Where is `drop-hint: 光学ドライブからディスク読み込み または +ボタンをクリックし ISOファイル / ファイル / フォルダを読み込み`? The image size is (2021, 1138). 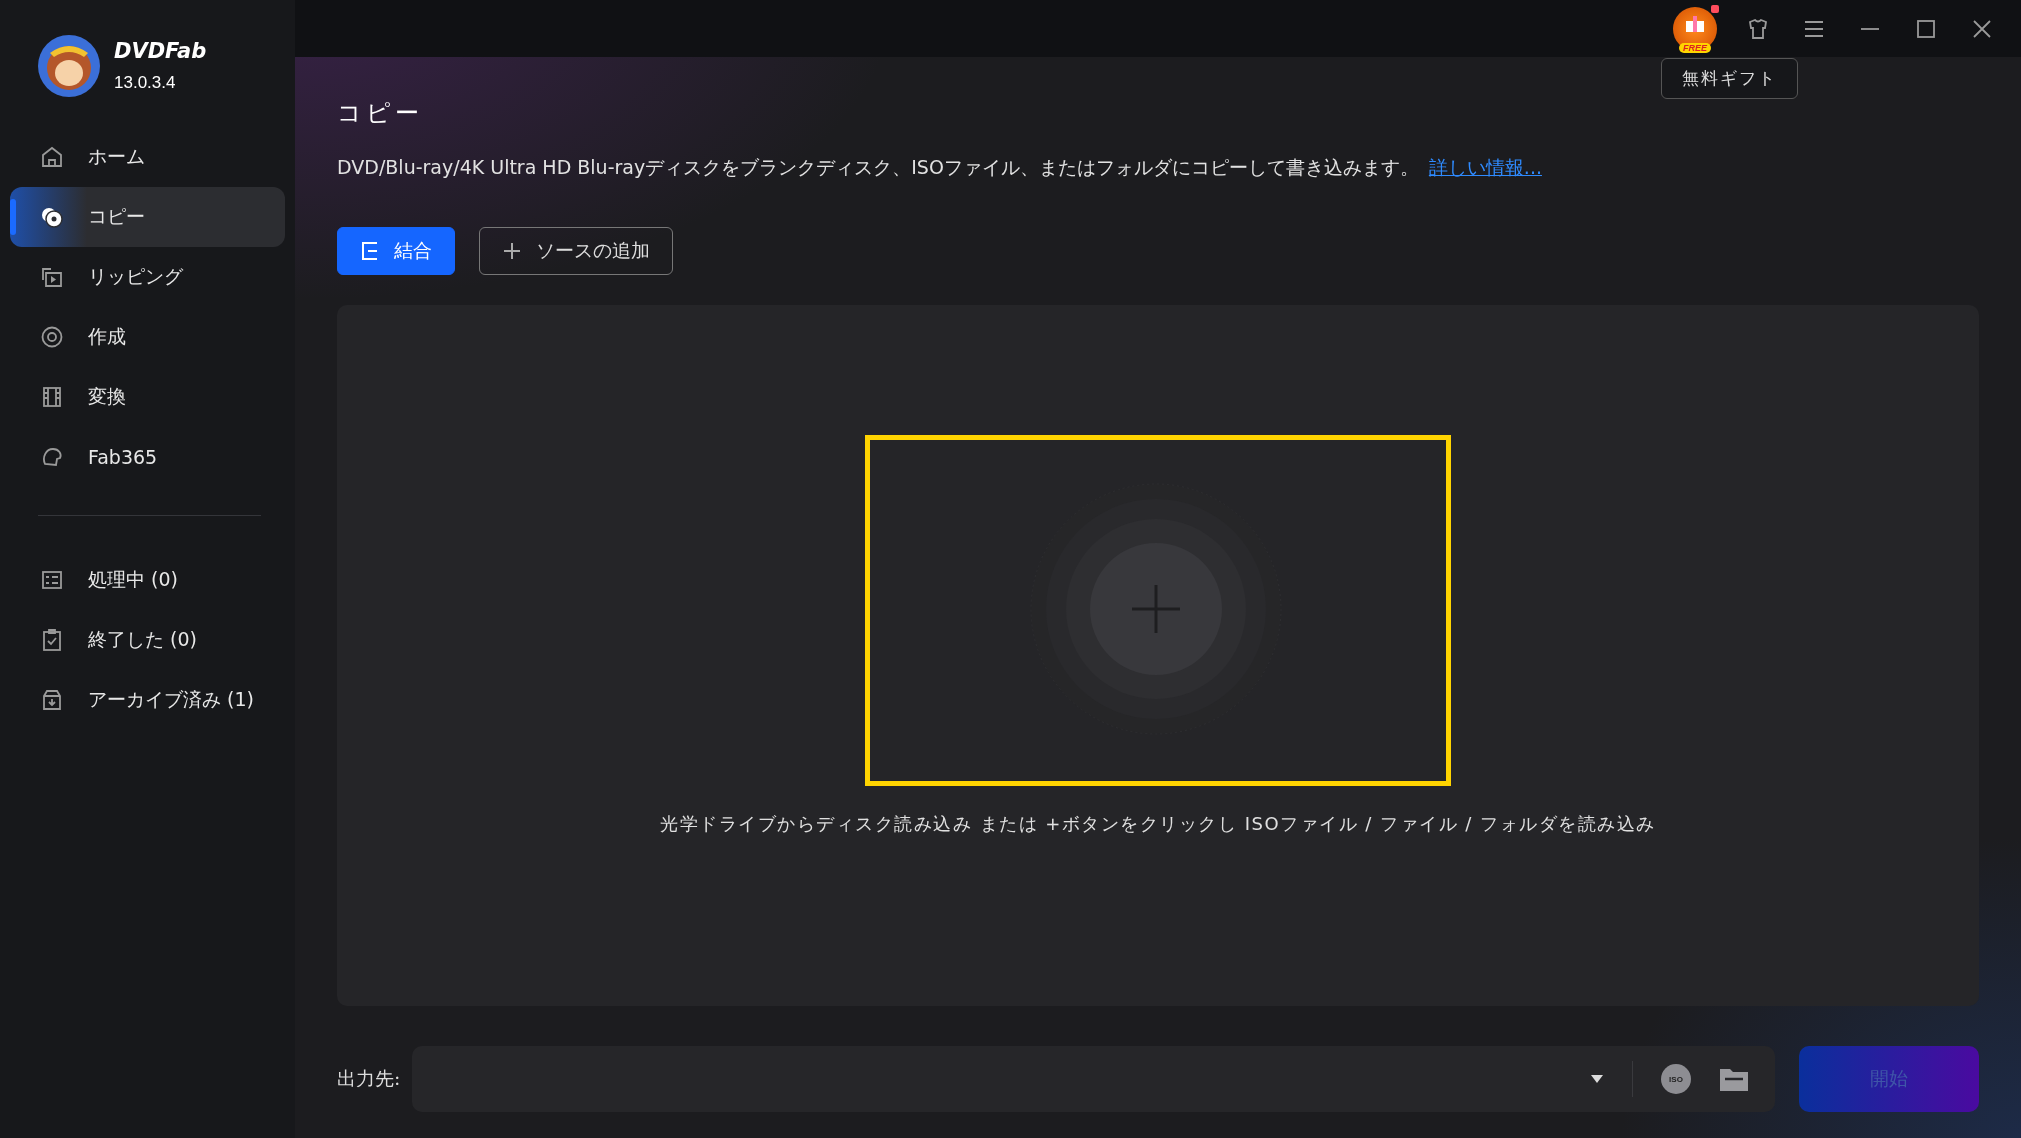
drop-hint: 光学ドライブからディスク読み込み または +ボタンをクリックし ISOファイル / ファイル / フォルダを読み込み is located at coordinates (1158, 824).